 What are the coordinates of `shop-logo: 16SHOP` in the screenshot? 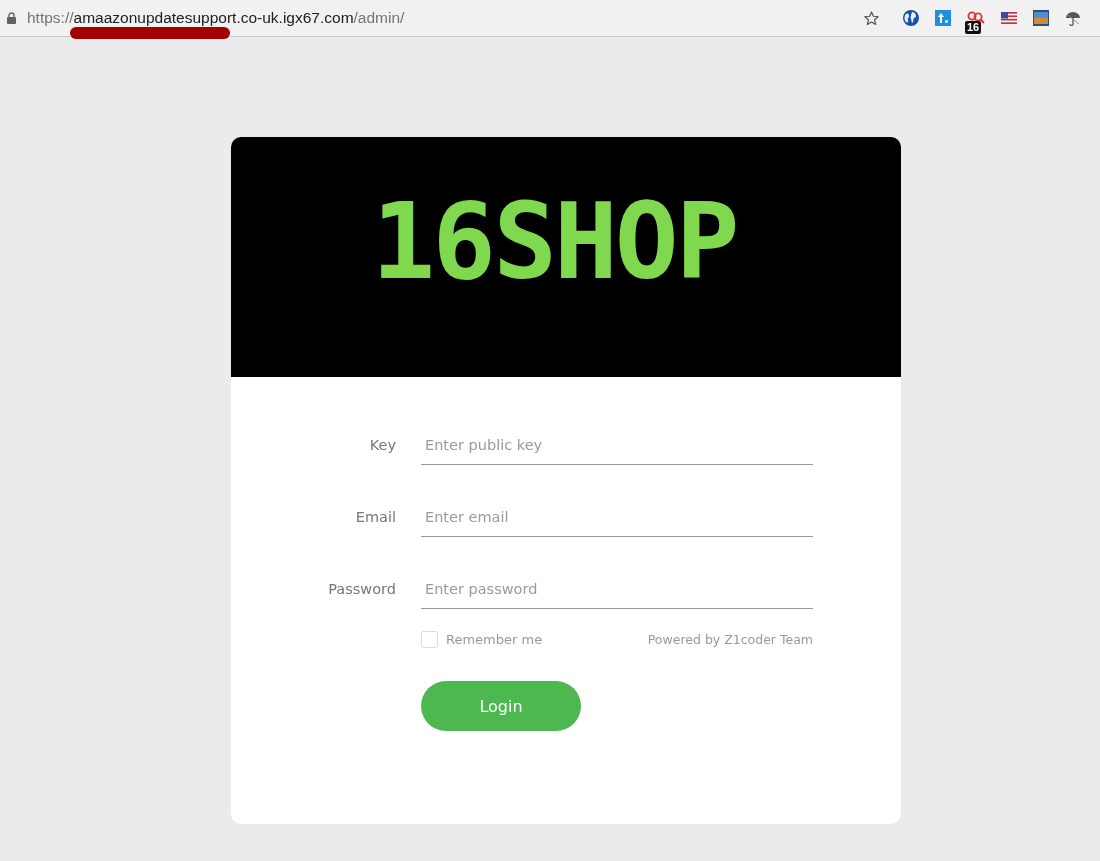 It's located at (554, 242).